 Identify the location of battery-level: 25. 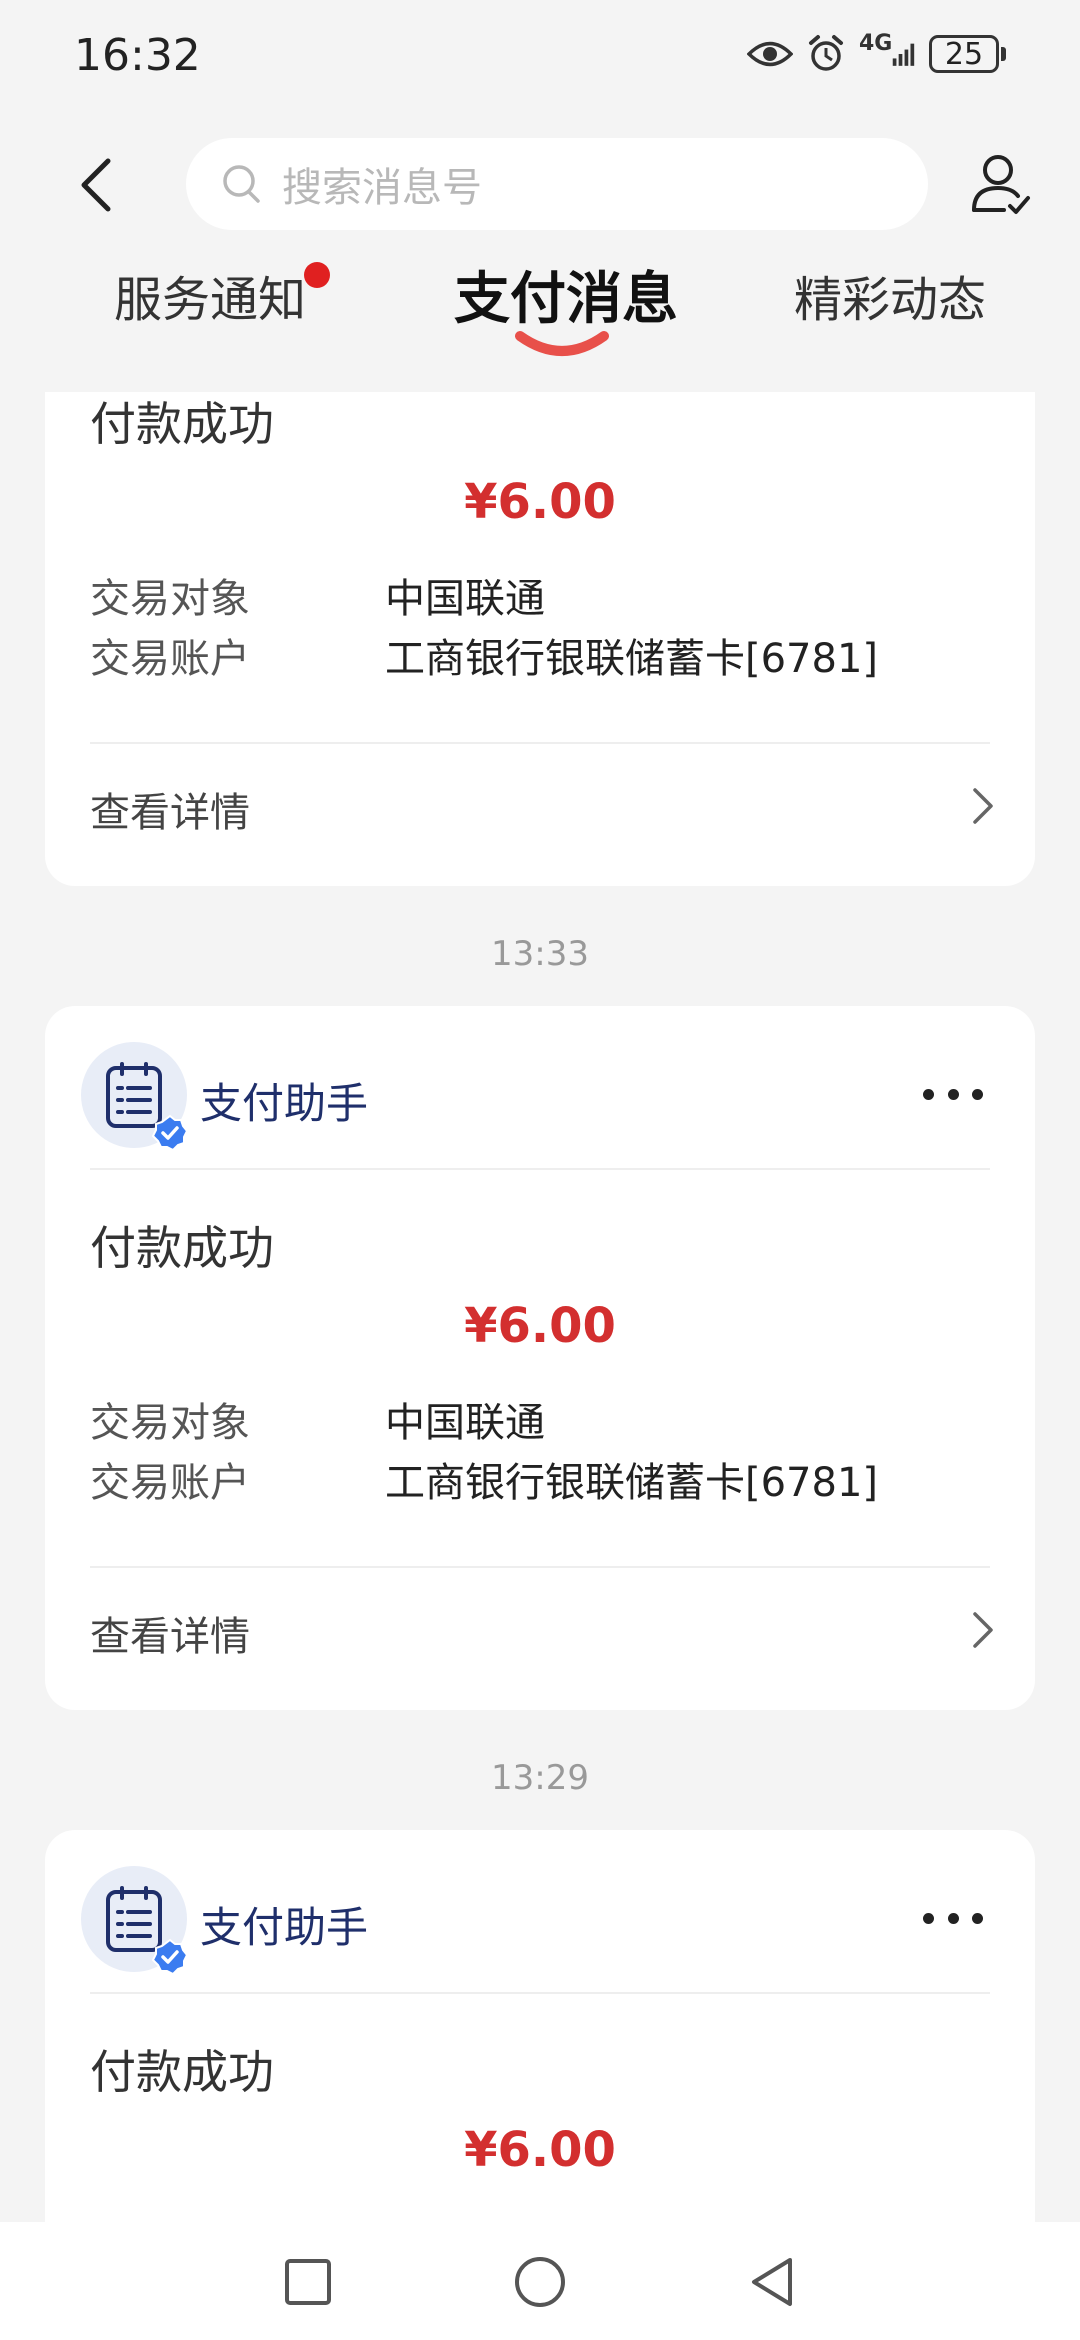
(964, 54).